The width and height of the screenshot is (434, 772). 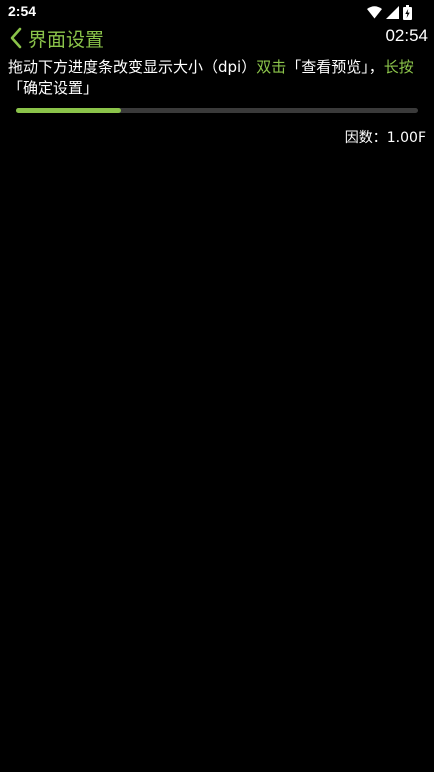 I want to click on status-bar: 2:54, so click(x=217, y=12).